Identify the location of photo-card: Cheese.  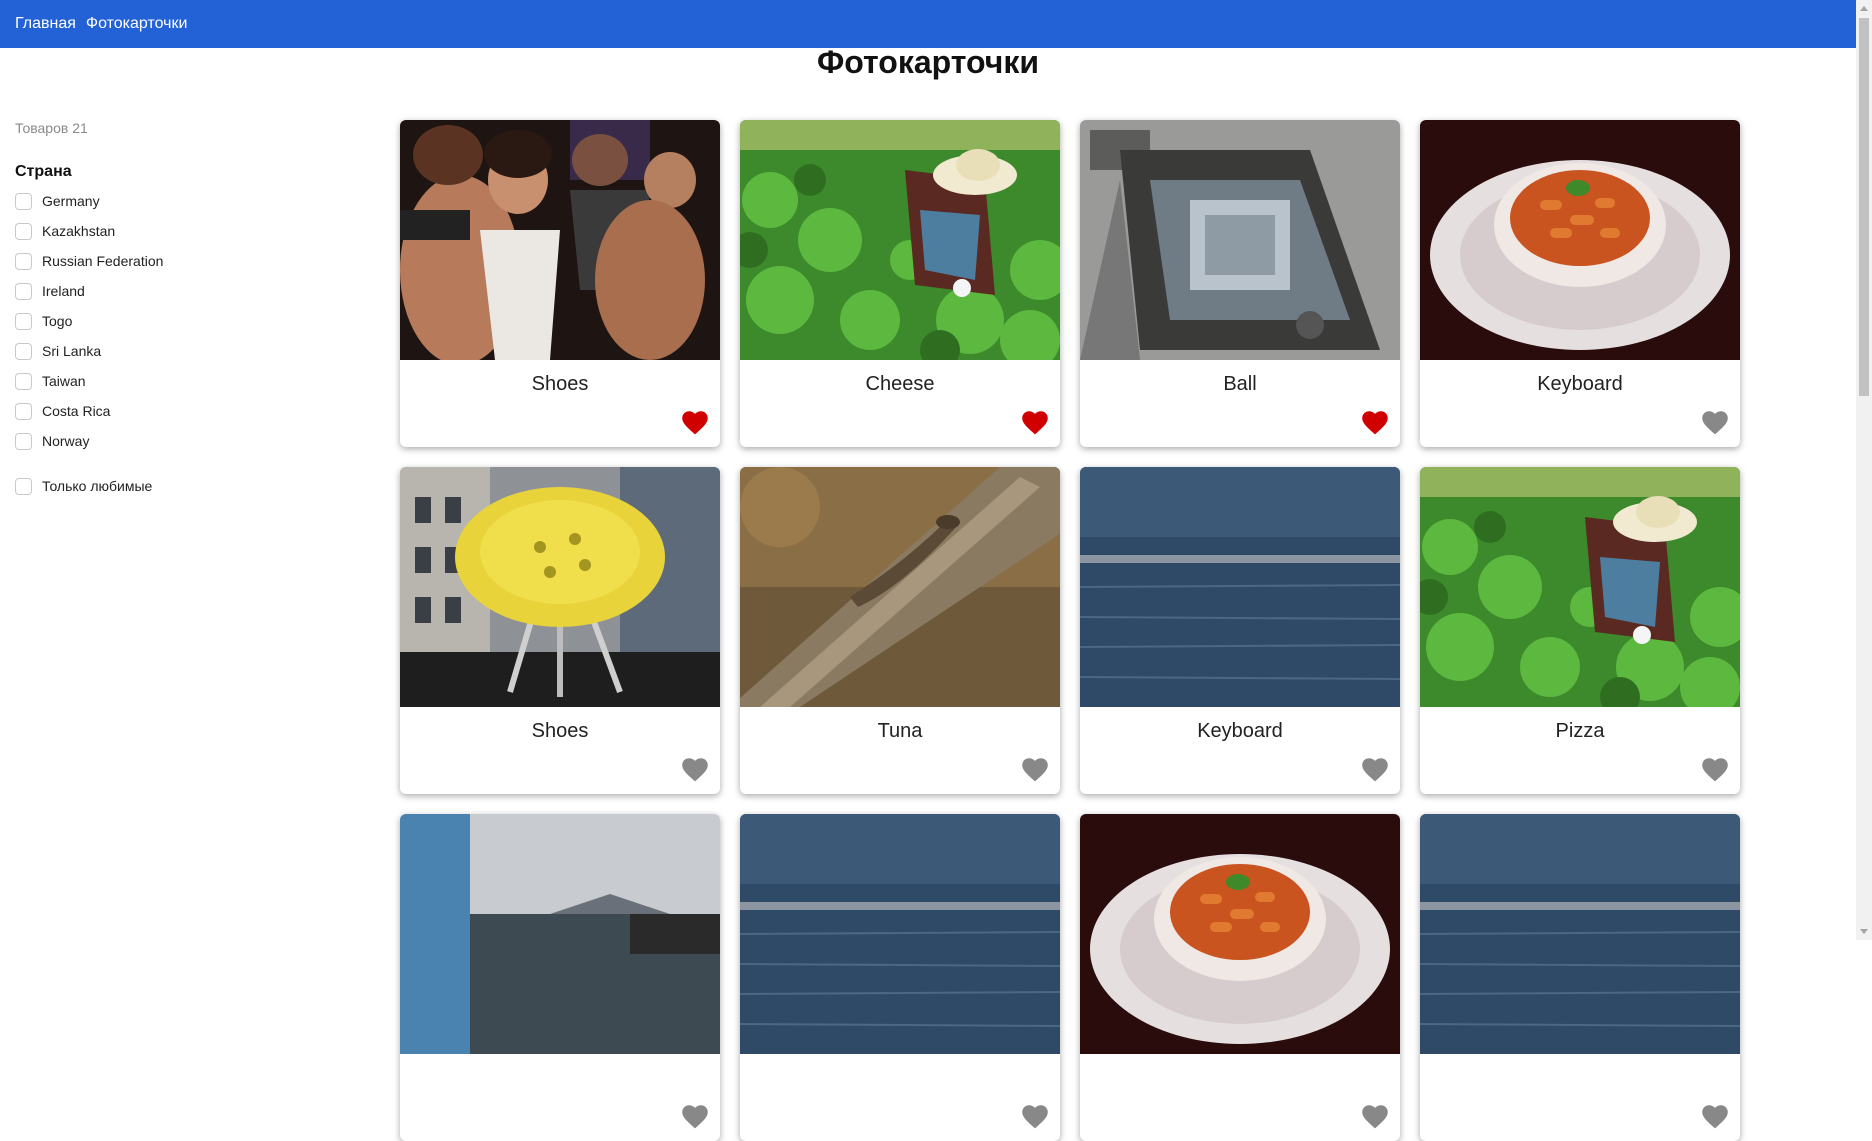
(900, 283).